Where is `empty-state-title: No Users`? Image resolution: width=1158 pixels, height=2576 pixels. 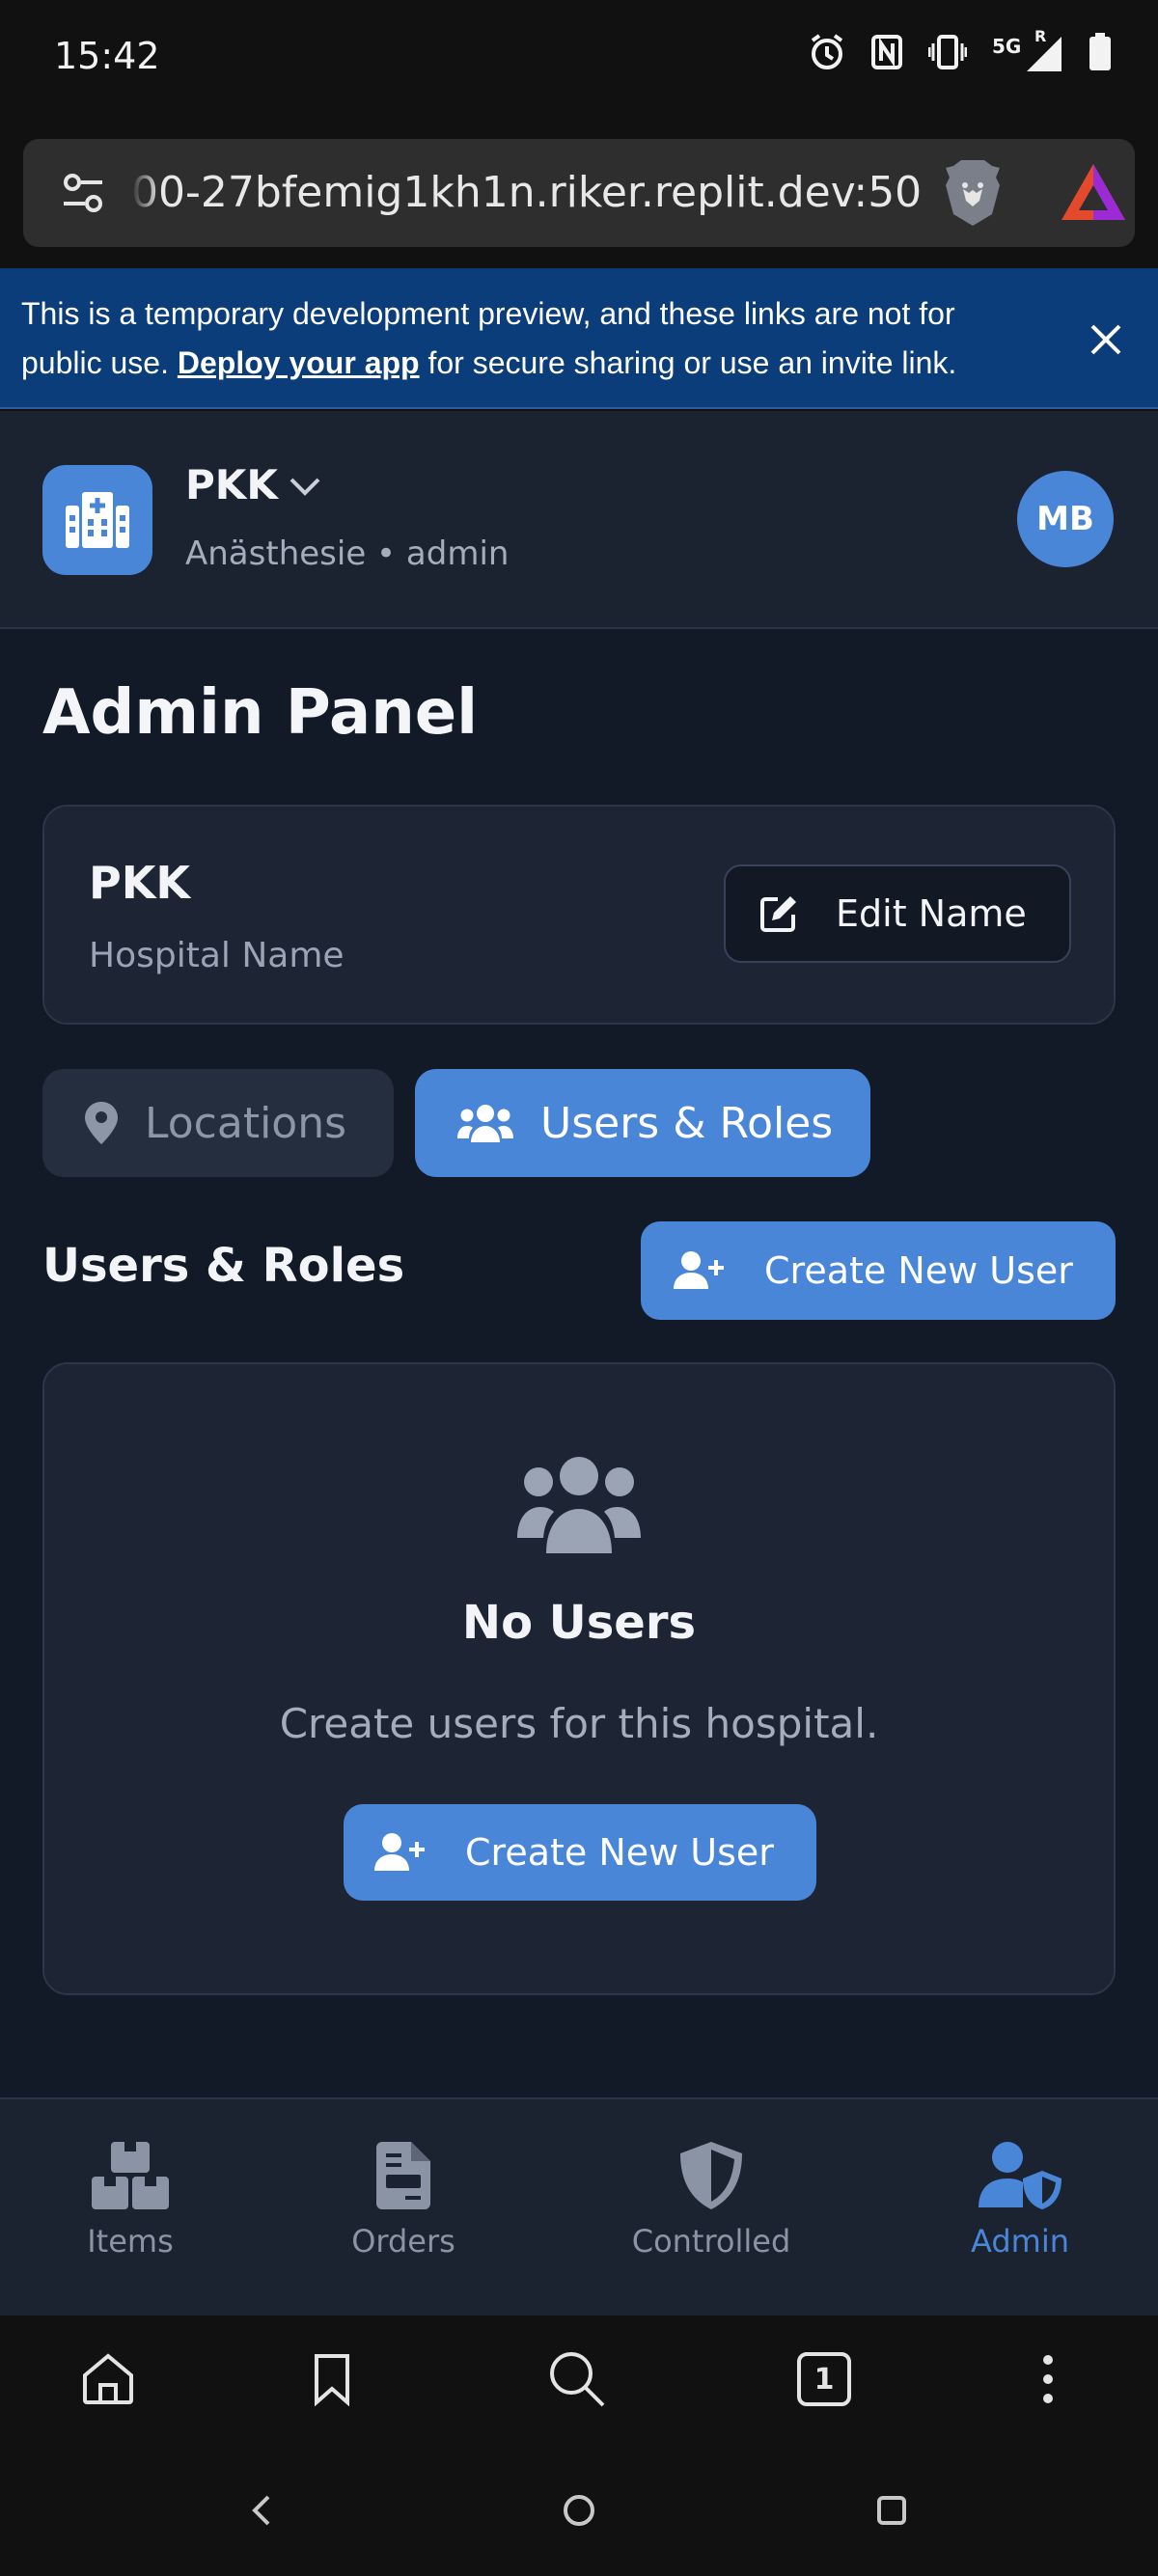 empty-state-title: No Users is located at coordinates (579, 1623).